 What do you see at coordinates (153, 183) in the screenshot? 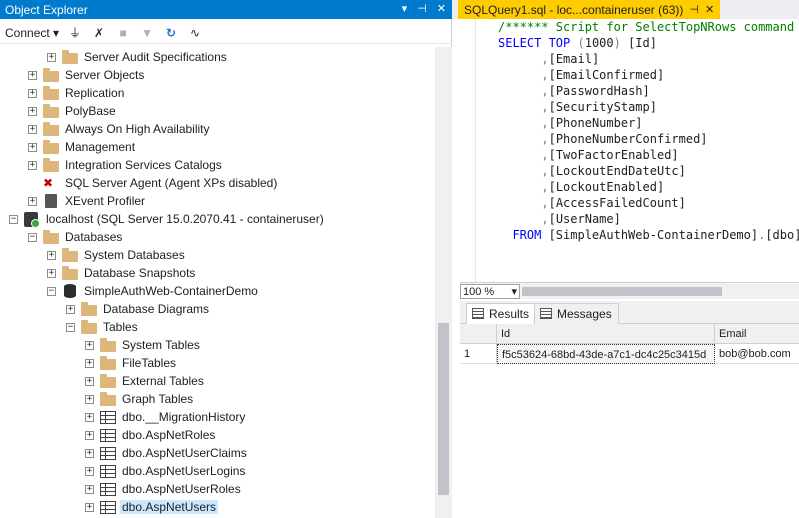
I see `tree-node: ✖ SQL Server Agent (Agent XPs disabled)` at bounding box center [153, 183].